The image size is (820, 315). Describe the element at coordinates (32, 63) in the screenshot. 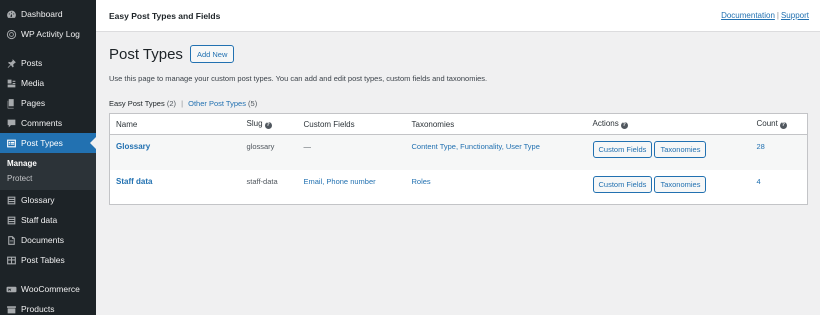

I see `sidebar-item-label: Posts` at that location.